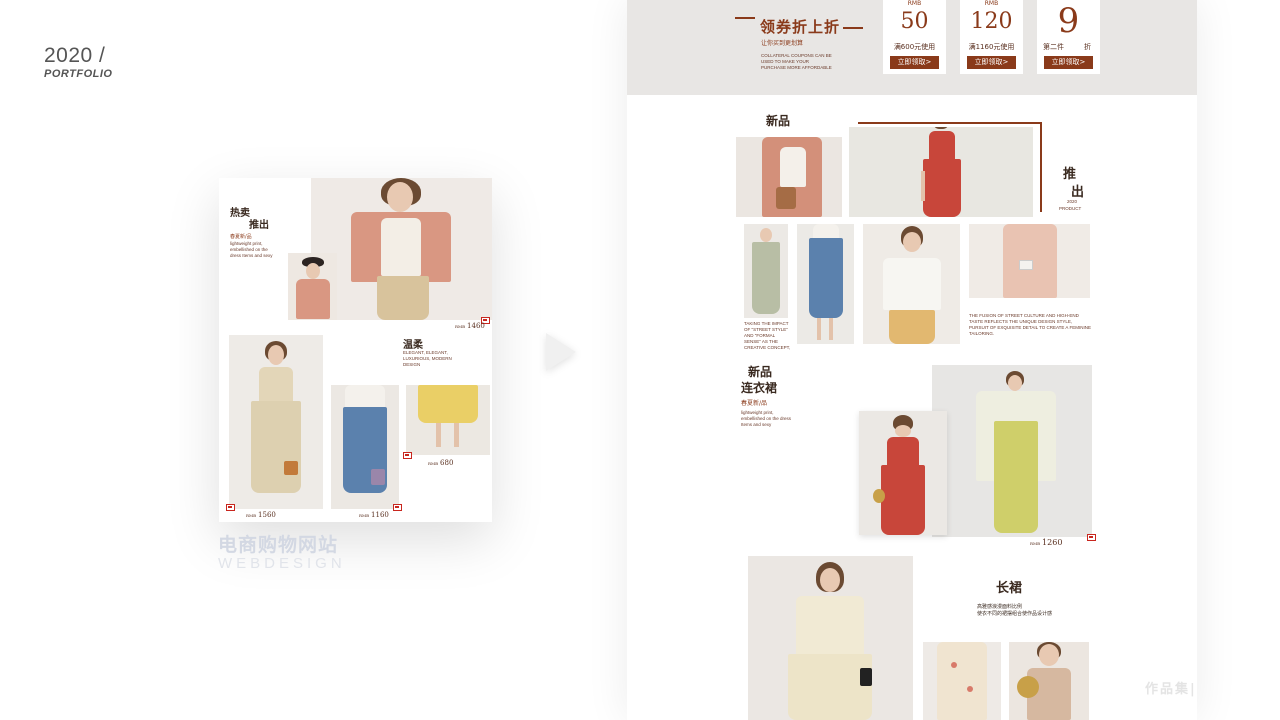 The image size is (1280, 720). What do you see at coordinates (1009, 588) in the screenshot?
I see `long-title: 长裙` at bounding box center [1009, 588].